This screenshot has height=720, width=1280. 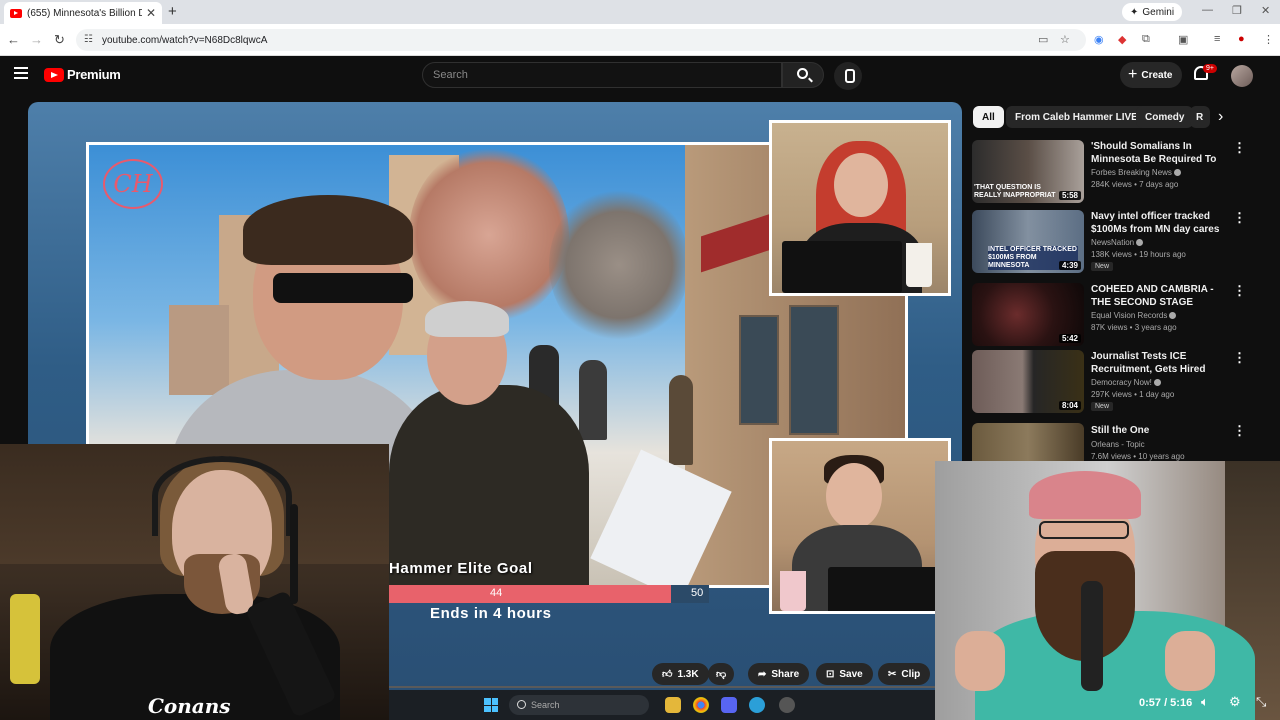 What do you see at coordinates (1134, 315) in the screenshot?
I see `channel-name: Equal Vision Records` at bounding box center [1134, 315].